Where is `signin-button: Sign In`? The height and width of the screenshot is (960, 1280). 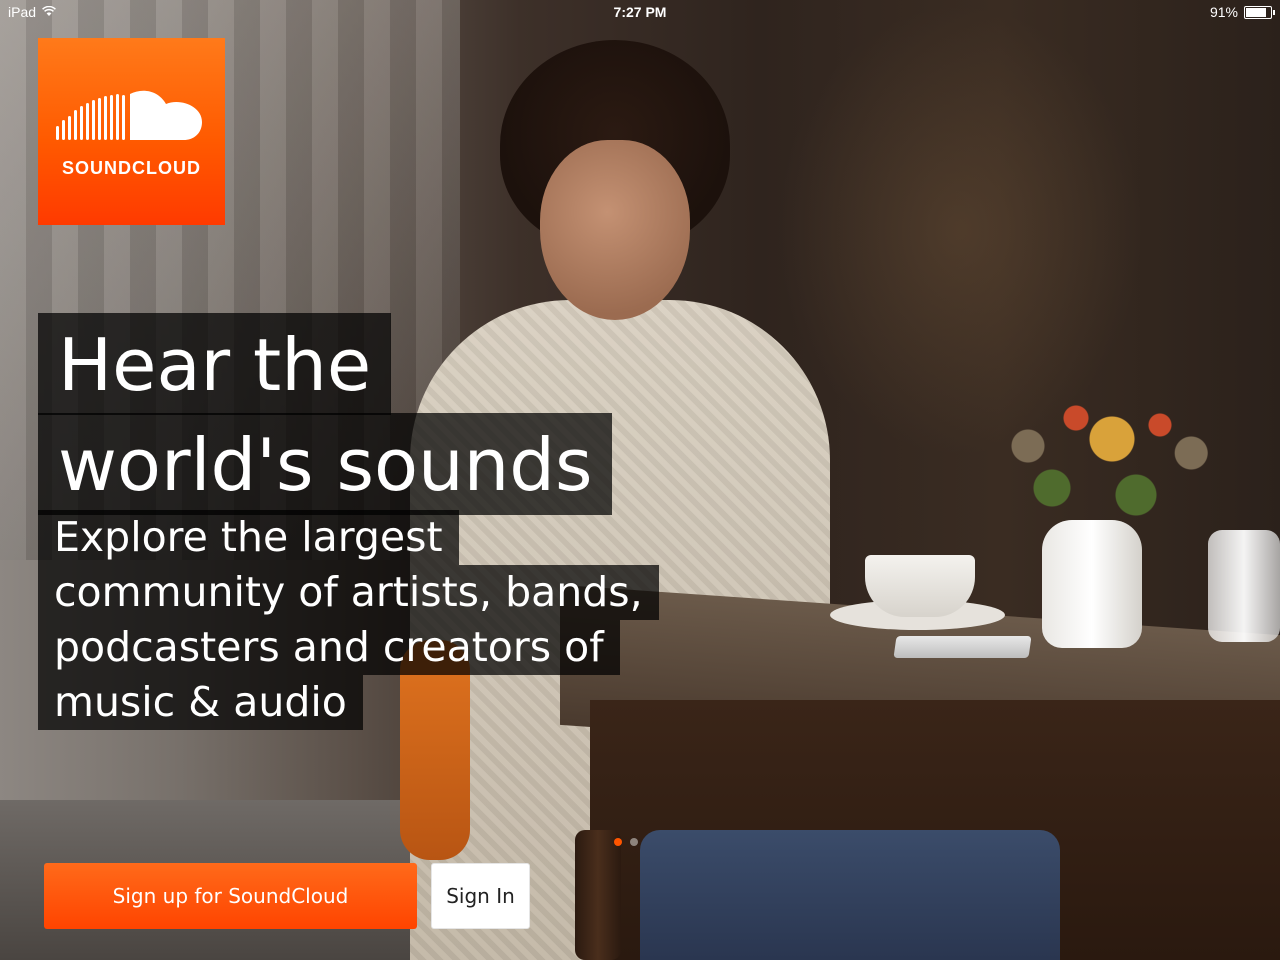
signin-button: Sign In is located at coordinates (480, 896).